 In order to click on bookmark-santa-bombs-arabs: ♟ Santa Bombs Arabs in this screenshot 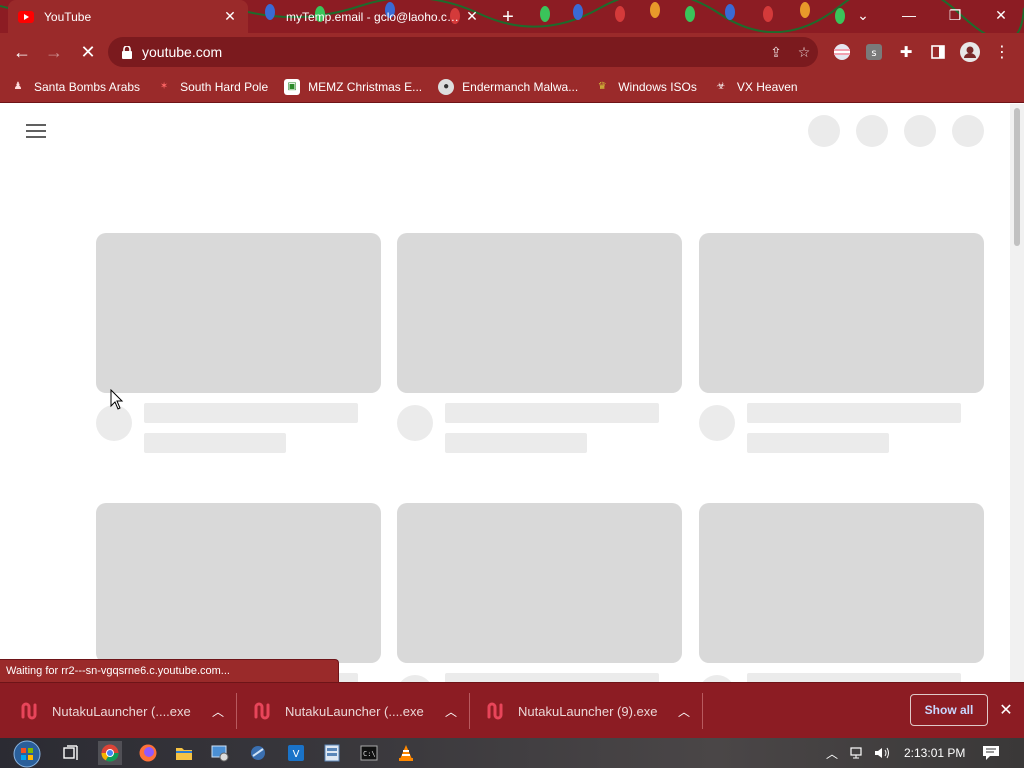, I will do `click(75, 87)`.